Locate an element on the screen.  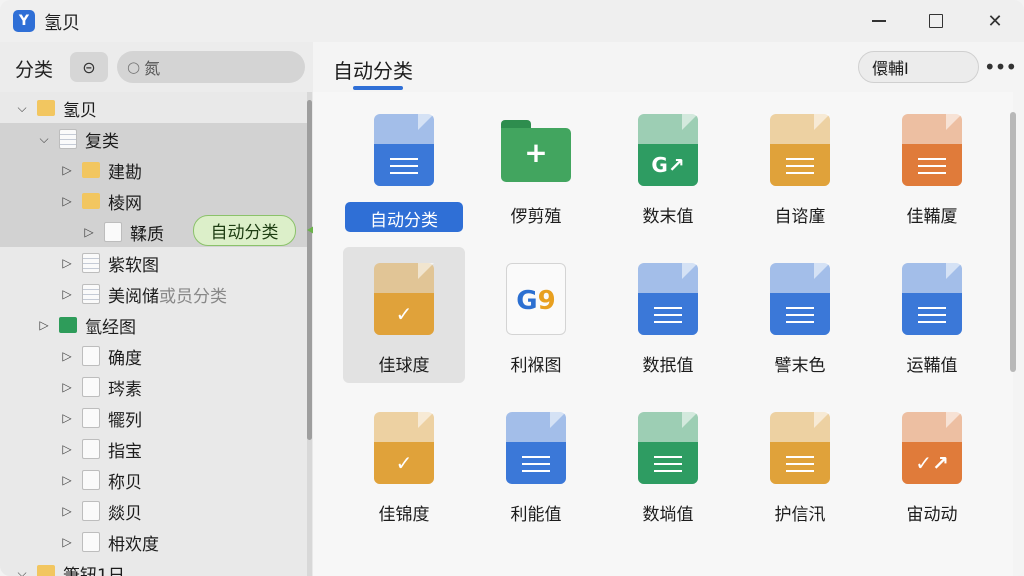
tree-item-label: 指宝 is located at coordinates (125, 449).